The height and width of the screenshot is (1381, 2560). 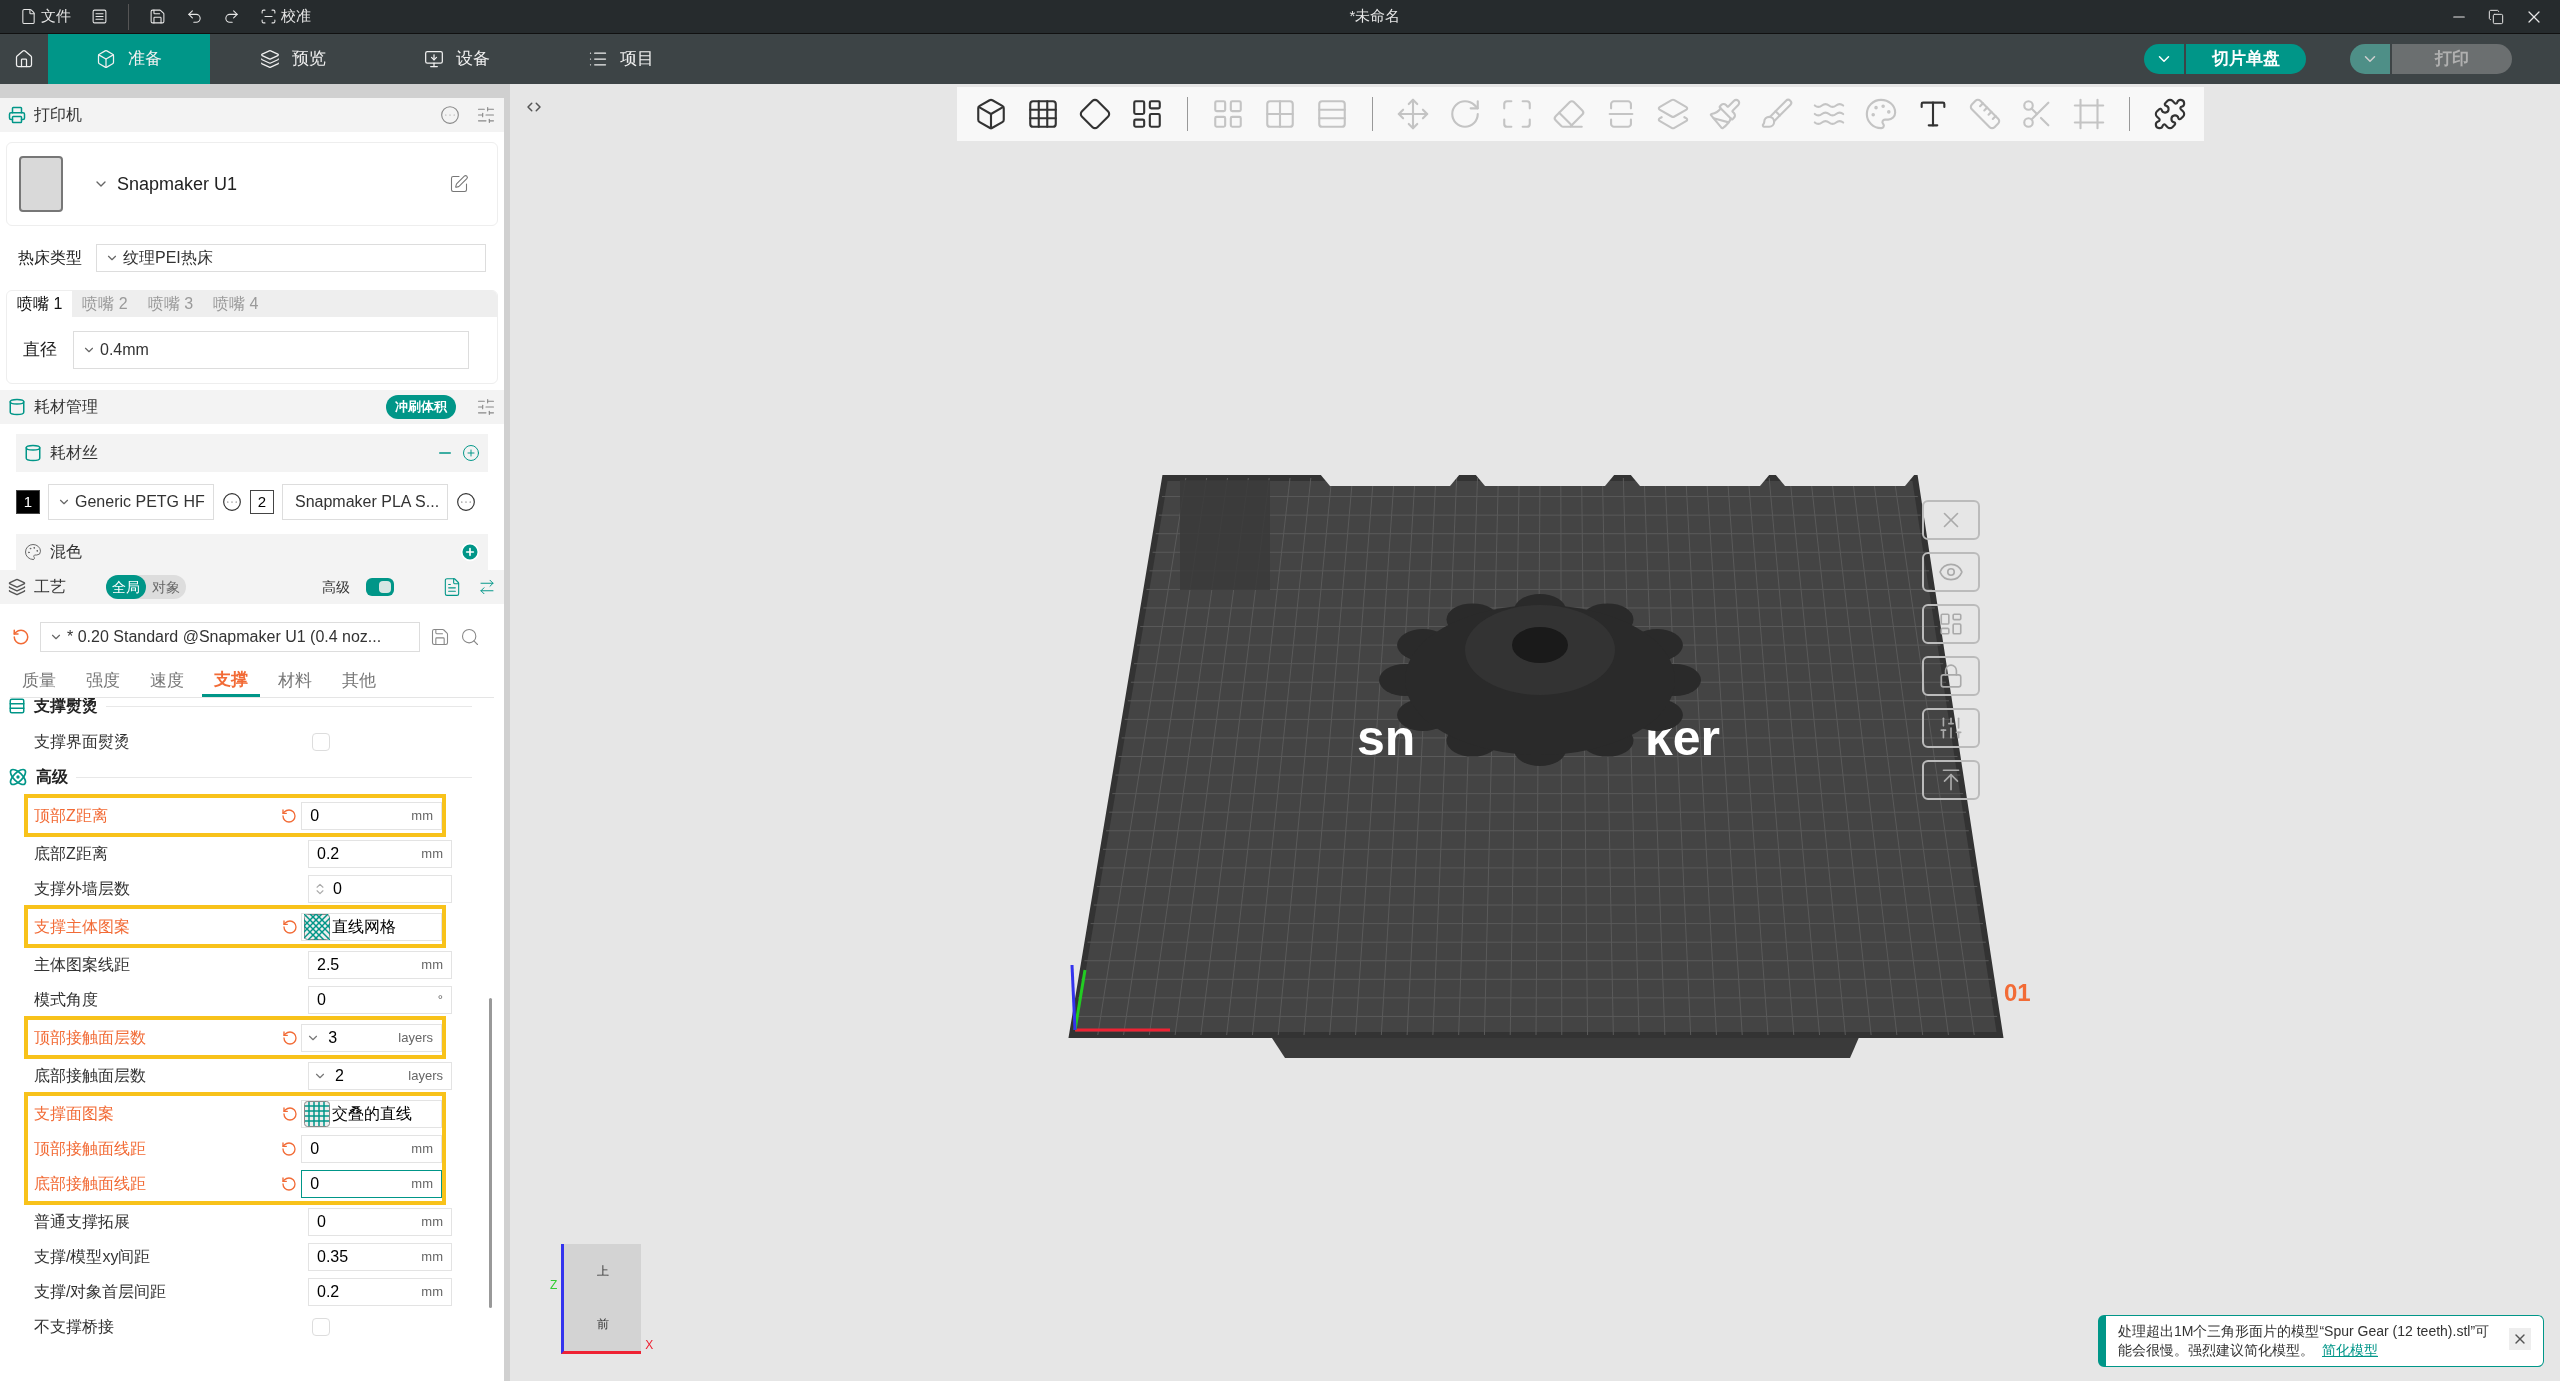 What do you see at coordinates (371, 1037) in the screenshot?
I see `dropdown-field: 3 layers` at bounding box center [371, 1037].